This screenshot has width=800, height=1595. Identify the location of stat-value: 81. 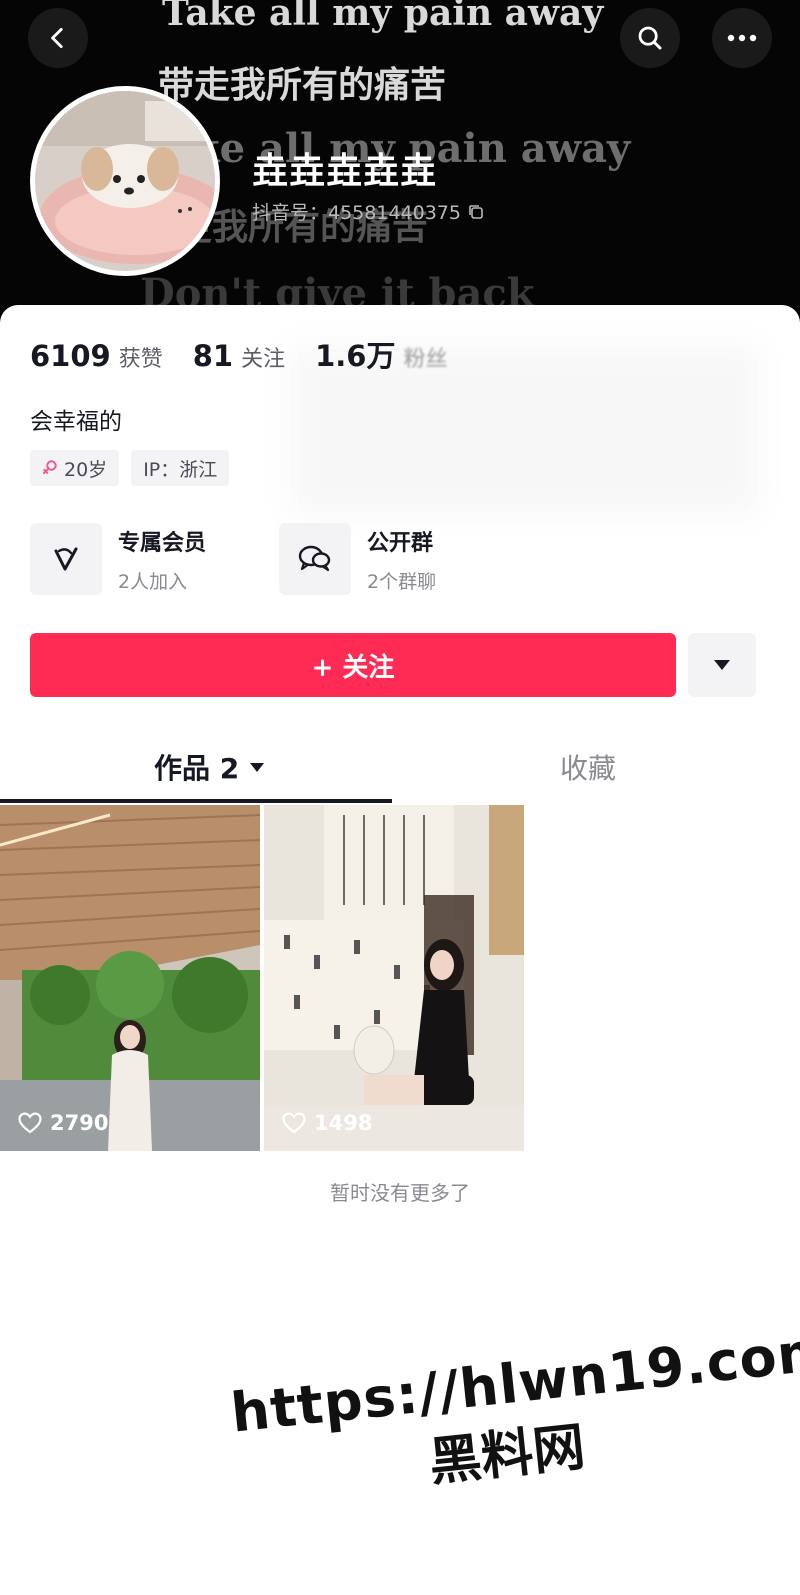
(213, 356).